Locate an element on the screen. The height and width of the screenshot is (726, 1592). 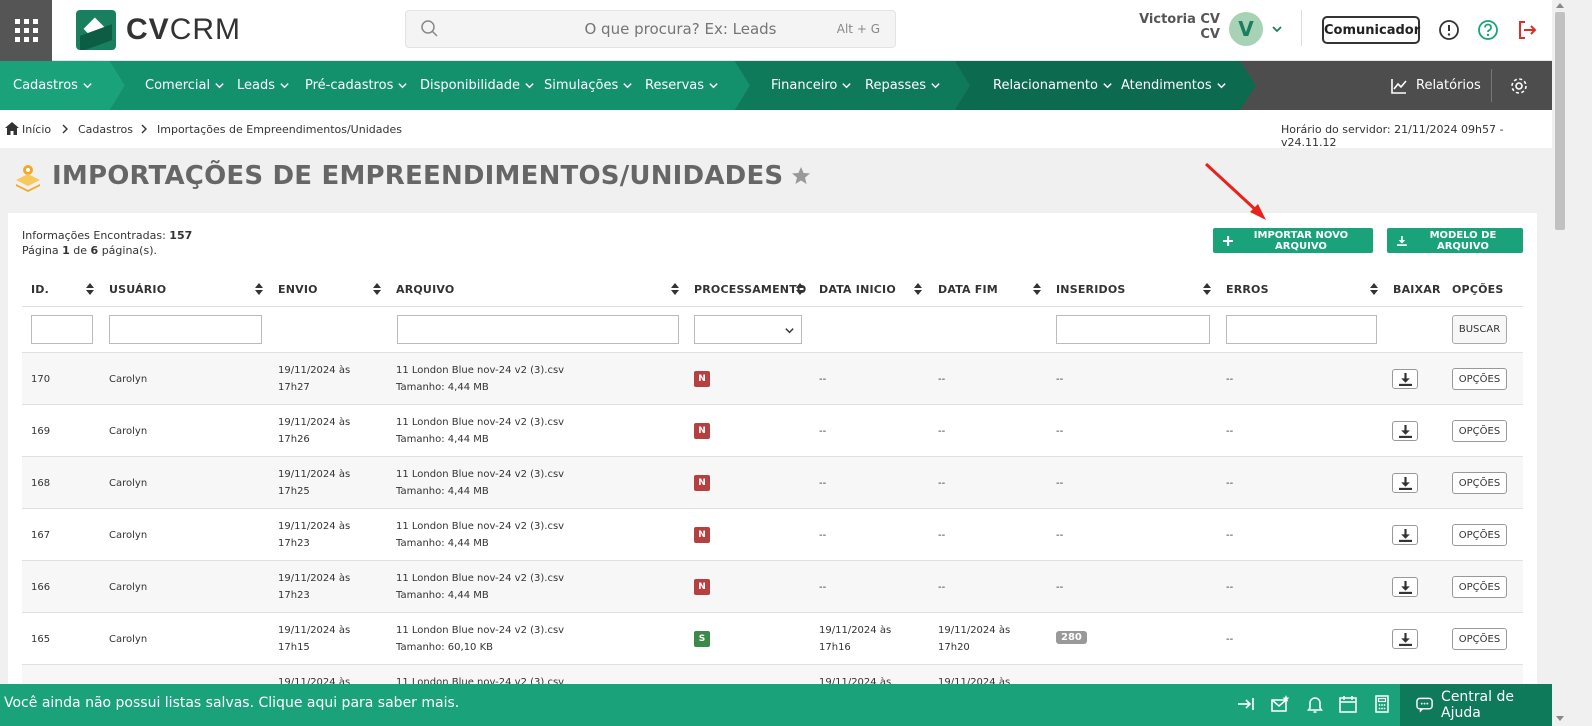
nav-item-repasses: Repasses is located at coordinates (903, 85).